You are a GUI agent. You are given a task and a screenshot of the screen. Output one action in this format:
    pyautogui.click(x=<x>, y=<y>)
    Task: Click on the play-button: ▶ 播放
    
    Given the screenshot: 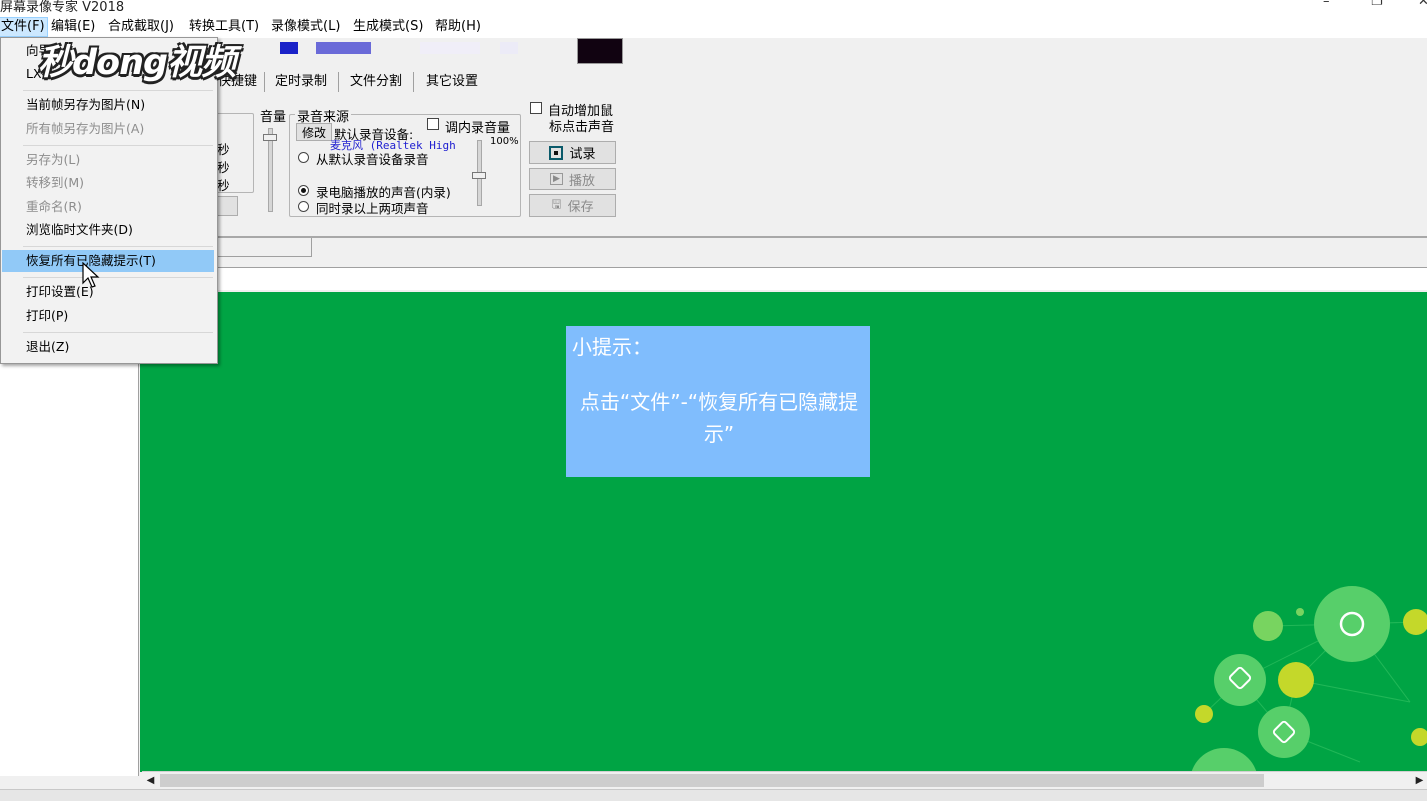 What is the action you would take?
    pyautogui.click(x=572, y=179)
    